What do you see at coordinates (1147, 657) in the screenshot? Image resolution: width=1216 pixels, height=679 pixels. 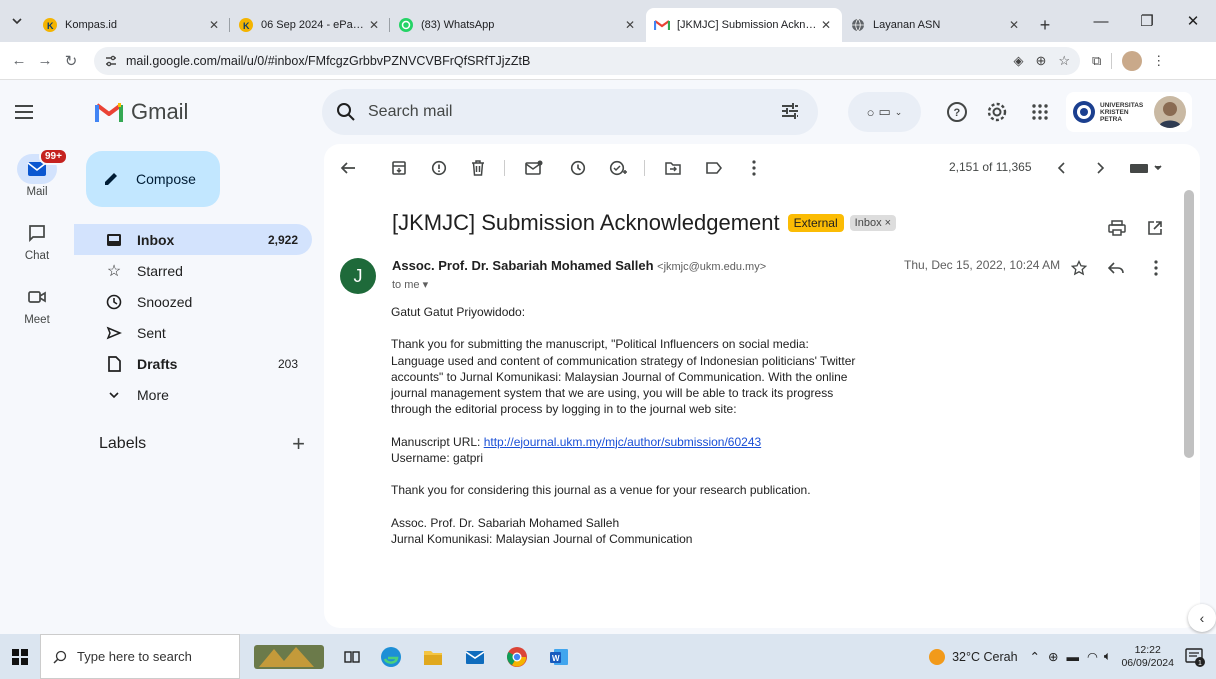 I see `taskbar-clock: 12:22 06/09/2024` at bounding box center [1147, 657].